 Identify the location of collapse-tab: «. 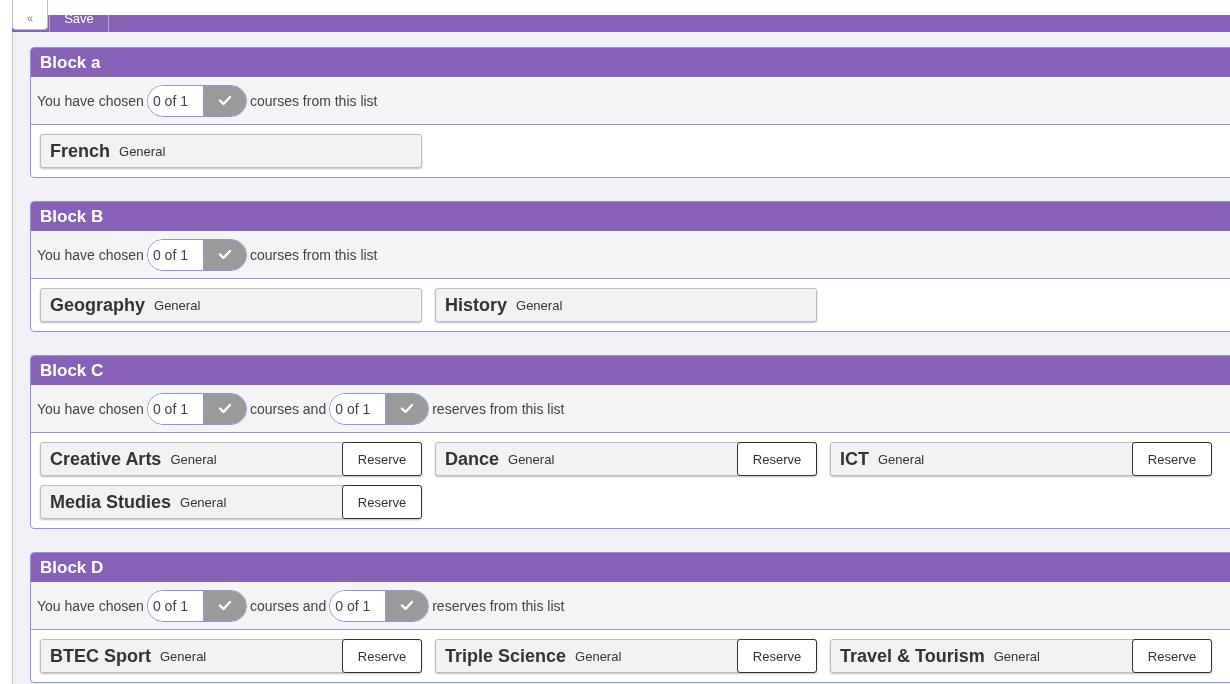
(30, 15).